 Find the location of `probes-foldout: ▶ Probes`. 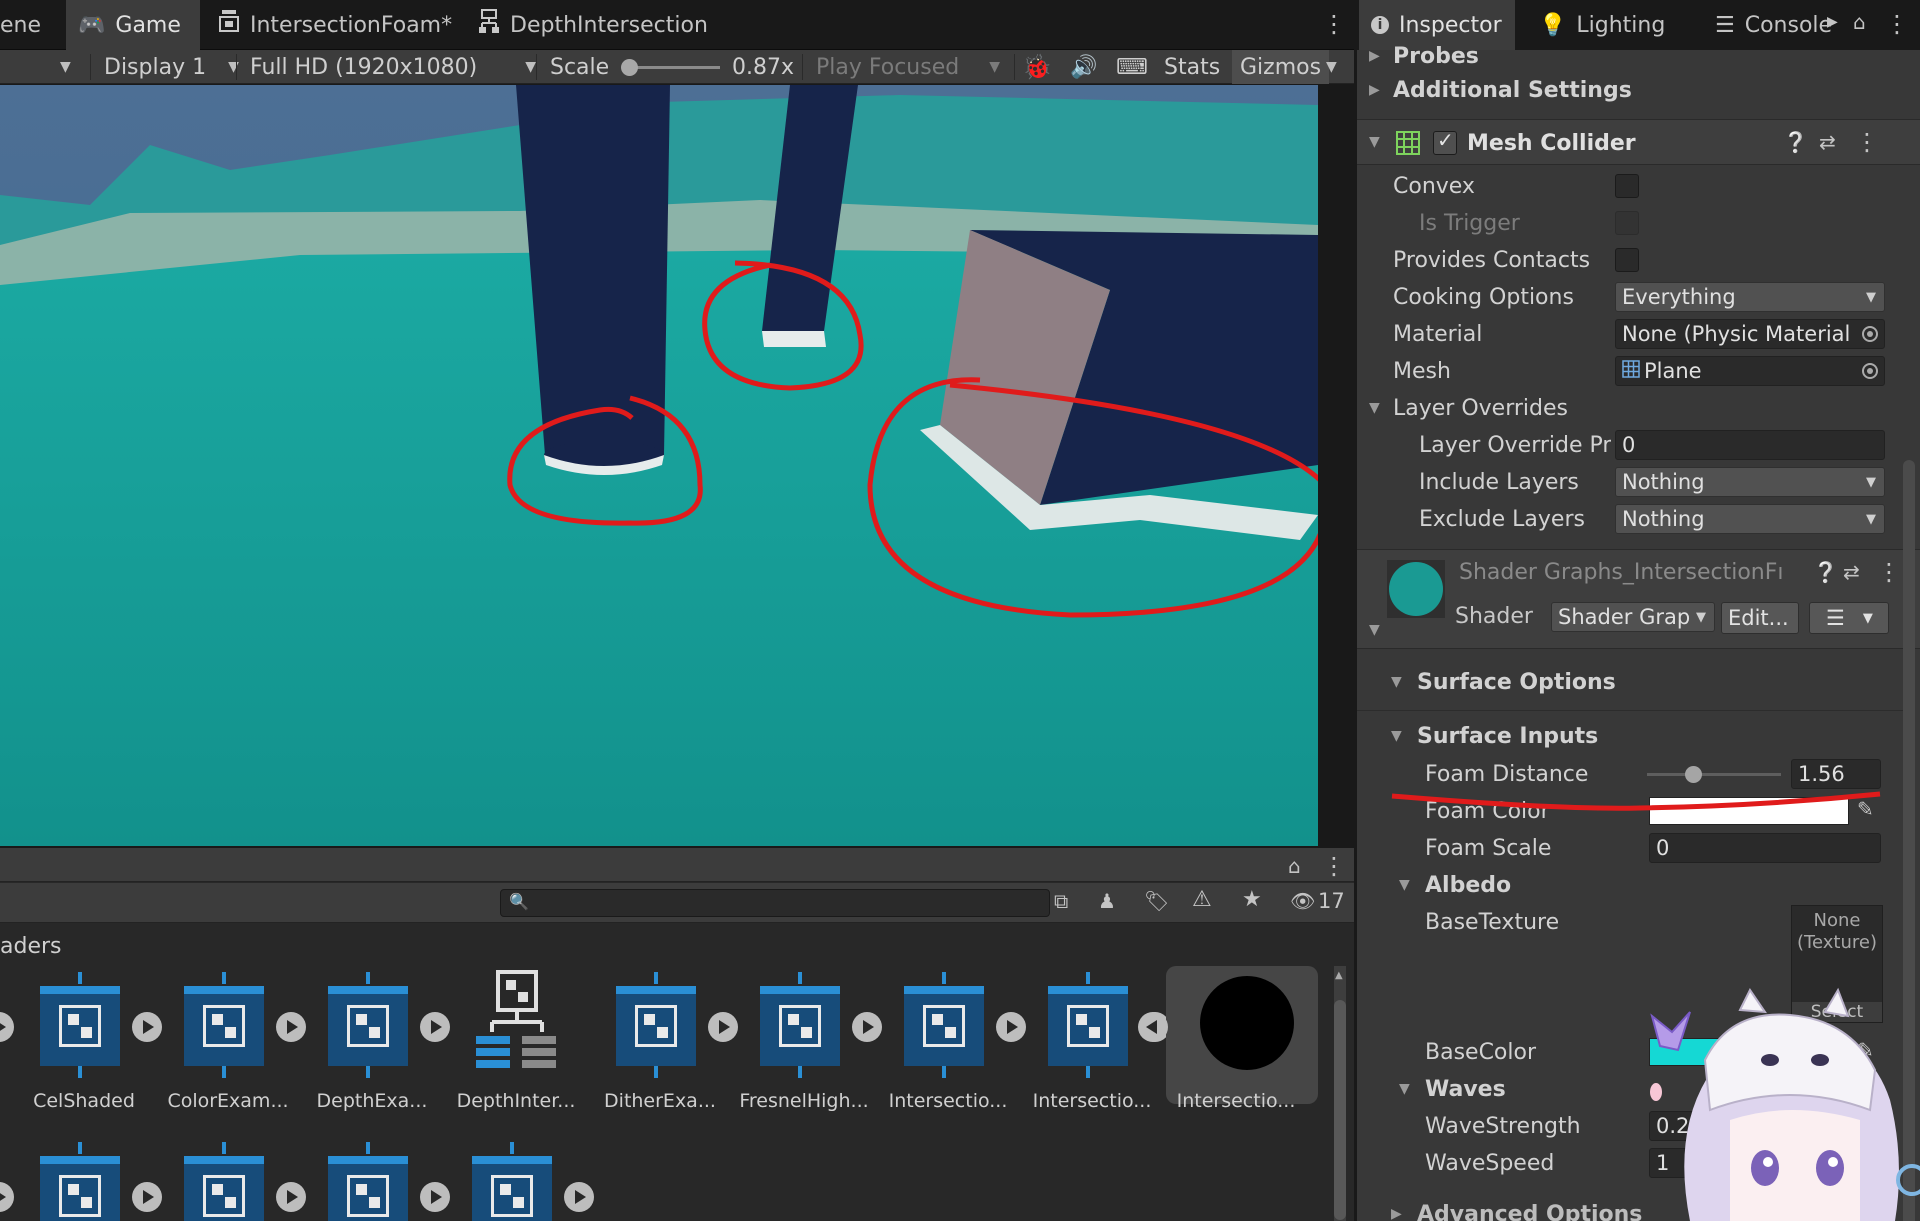

probes-foldout: ▶ Probes is located at coordinates (1627, 56).